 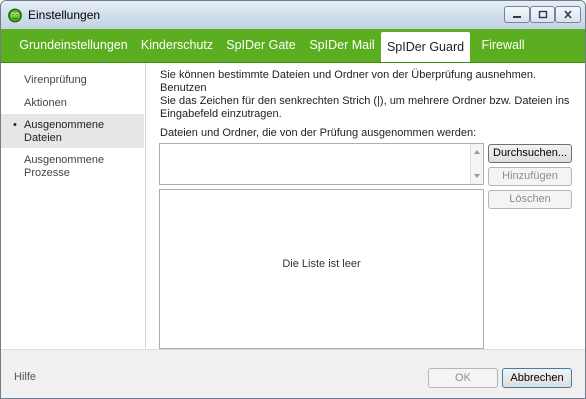 I want to click on close-icon, so click(x=568, y=14).